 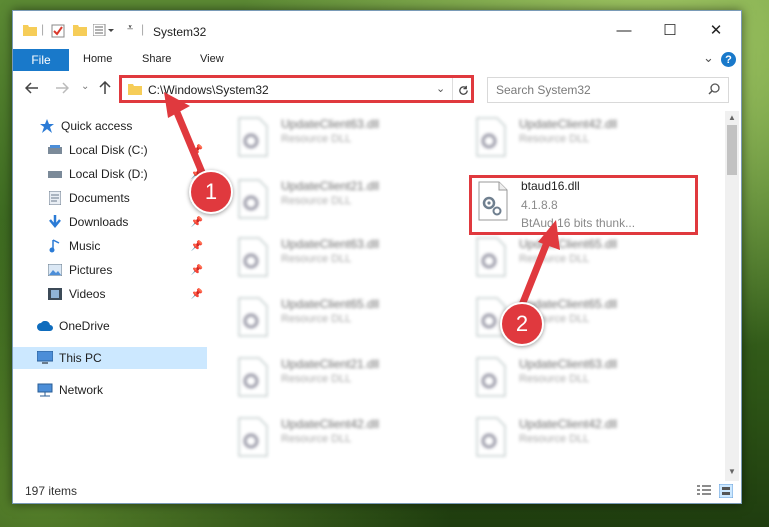 I want to click on callout-badge-1: 1, so click(x=211, y=192).